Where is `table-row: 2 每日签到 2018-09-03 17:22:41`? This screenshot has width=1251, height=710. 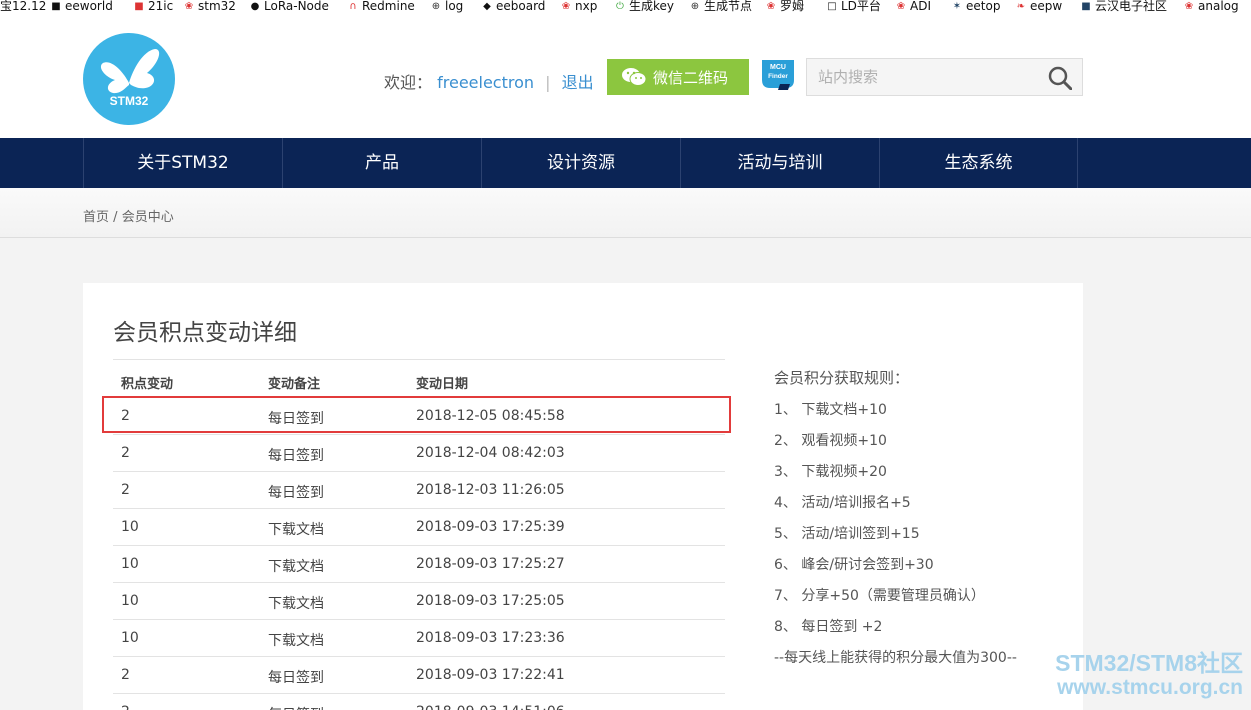 table-row: 2 每日签到 2018-09-03 17:22:41 is located at coordinates (419, 674).